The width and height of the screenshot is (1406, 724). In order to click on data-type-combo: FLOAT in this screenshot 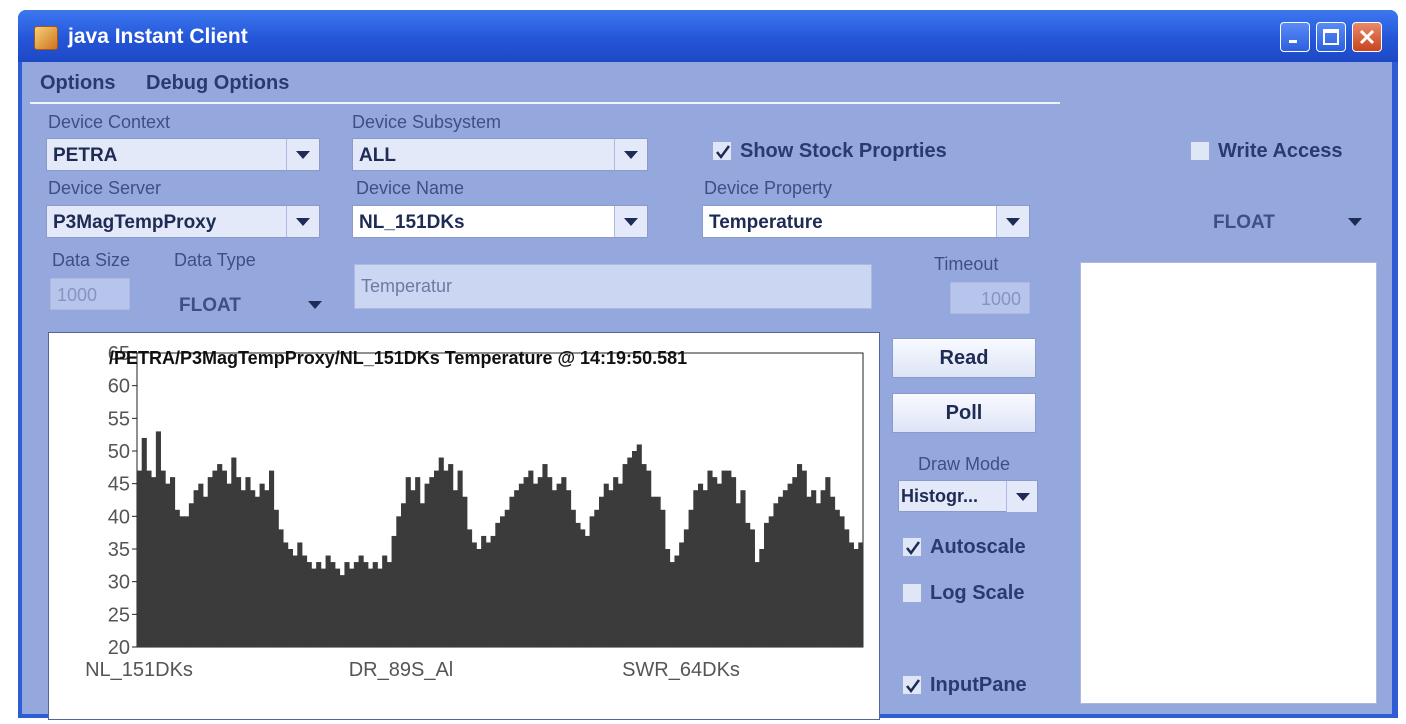, I will do `click(252, 304)`.